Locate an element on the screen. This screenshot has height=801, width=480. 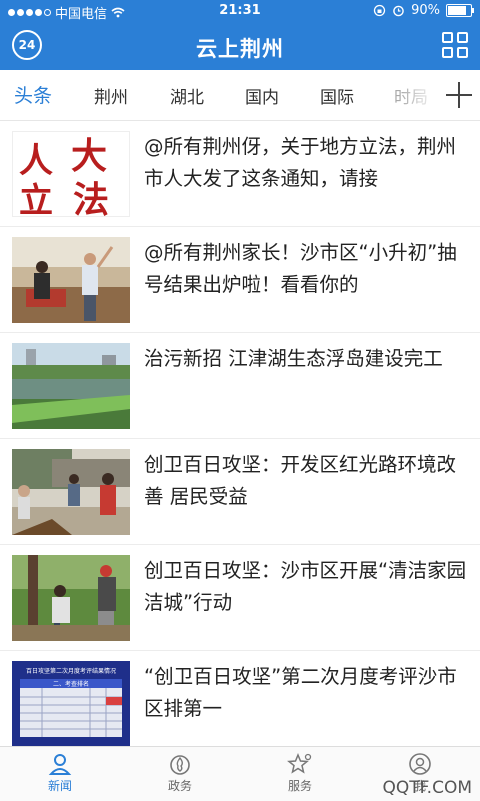
site-watermark: QQTF.COM is located at coordinates (427, 788).